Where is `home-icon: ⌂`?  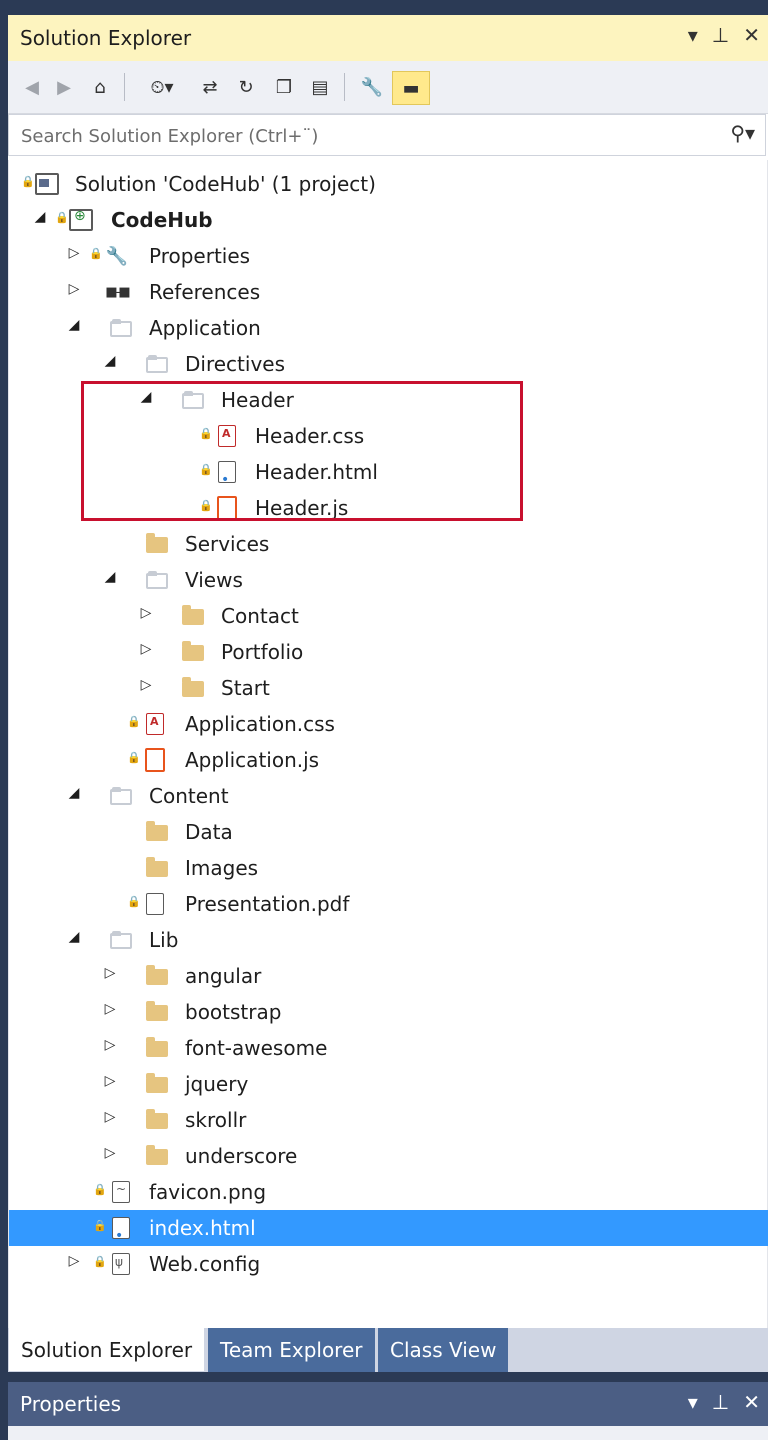 home-icon: ⌂ is located at coordinates (100, 87).